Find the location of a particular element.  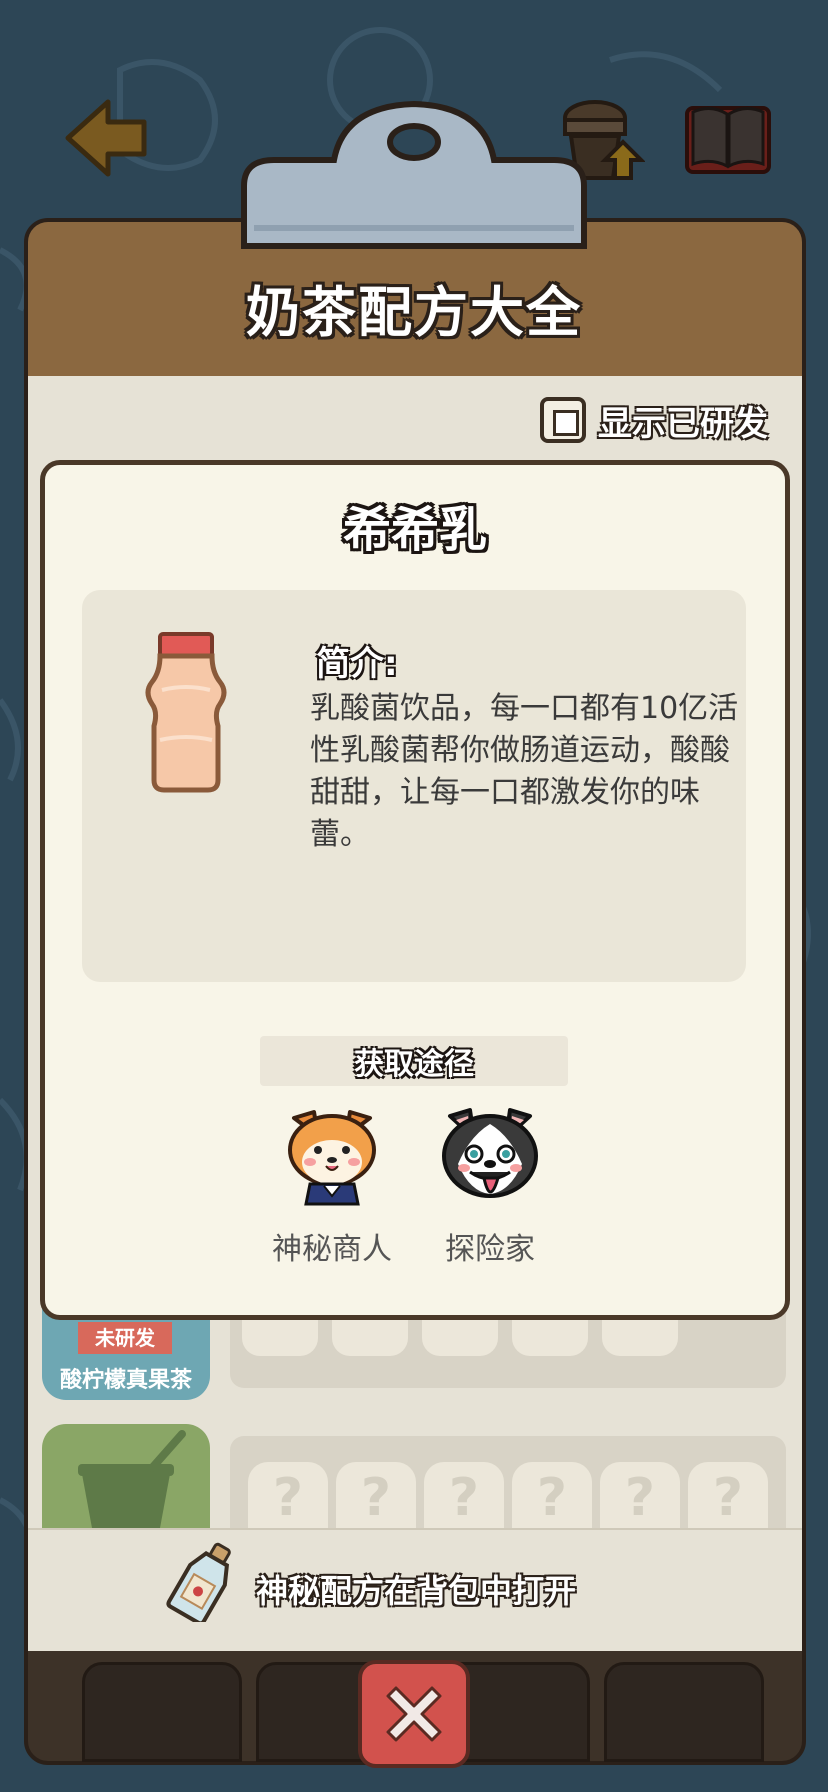

show-developed-toggle: 显示已研发 is located at coordinates (654, 420).